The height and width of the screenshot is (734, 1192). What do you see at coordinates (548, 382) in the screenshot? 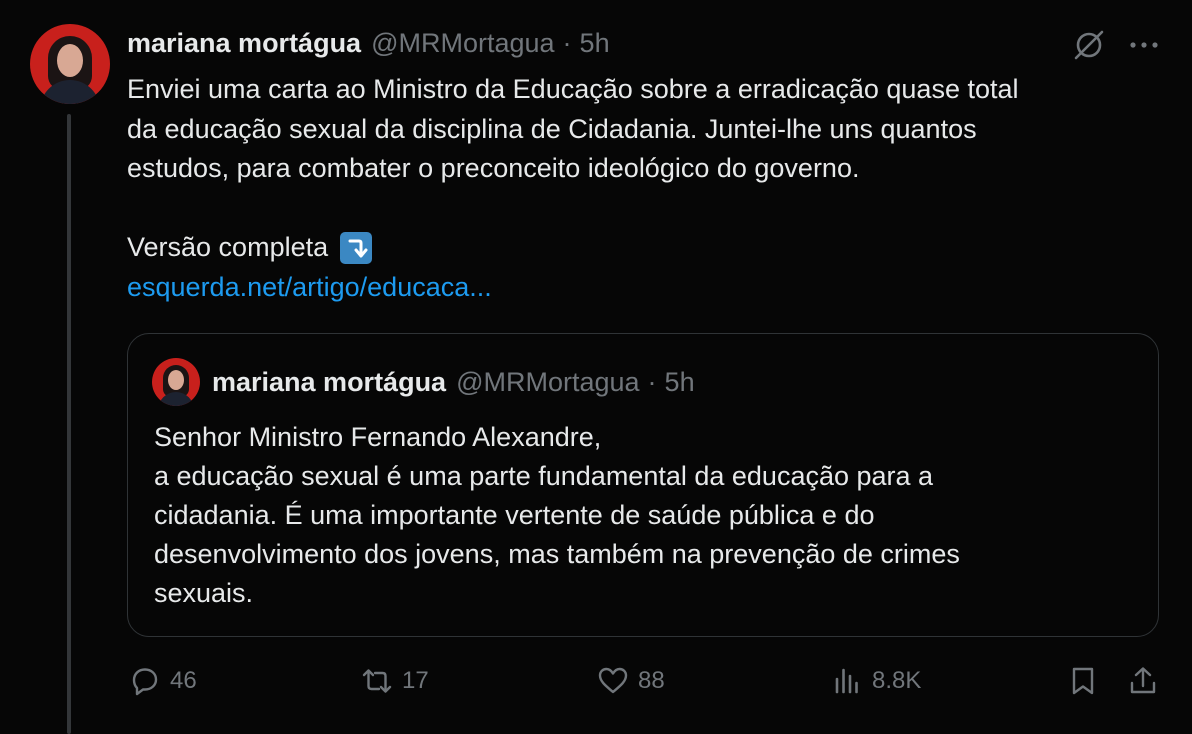
I see `quote-author-handle: @MRMortagua` at bounding box center [548, 382].